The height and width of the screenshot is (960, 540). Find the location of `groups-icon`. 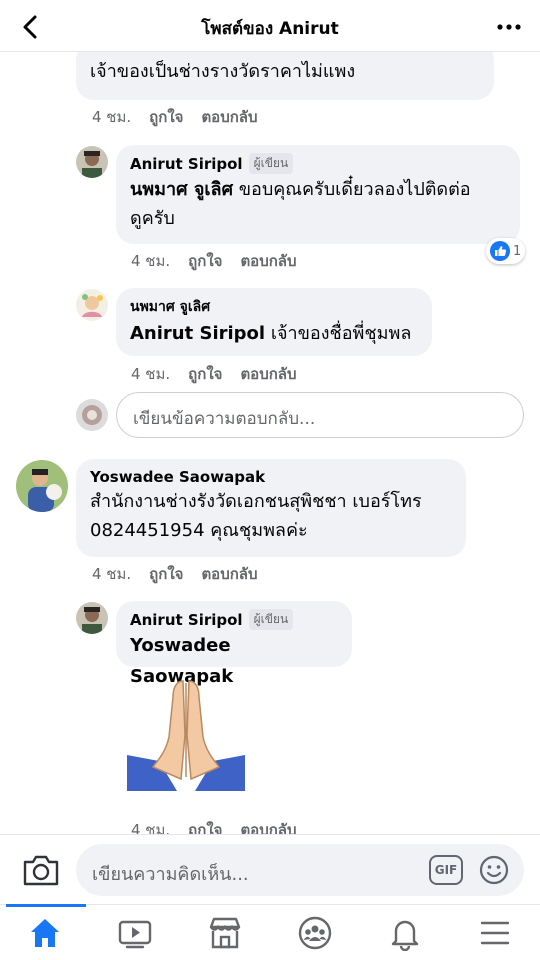

groups-icon is located at coordinates (315, 933).